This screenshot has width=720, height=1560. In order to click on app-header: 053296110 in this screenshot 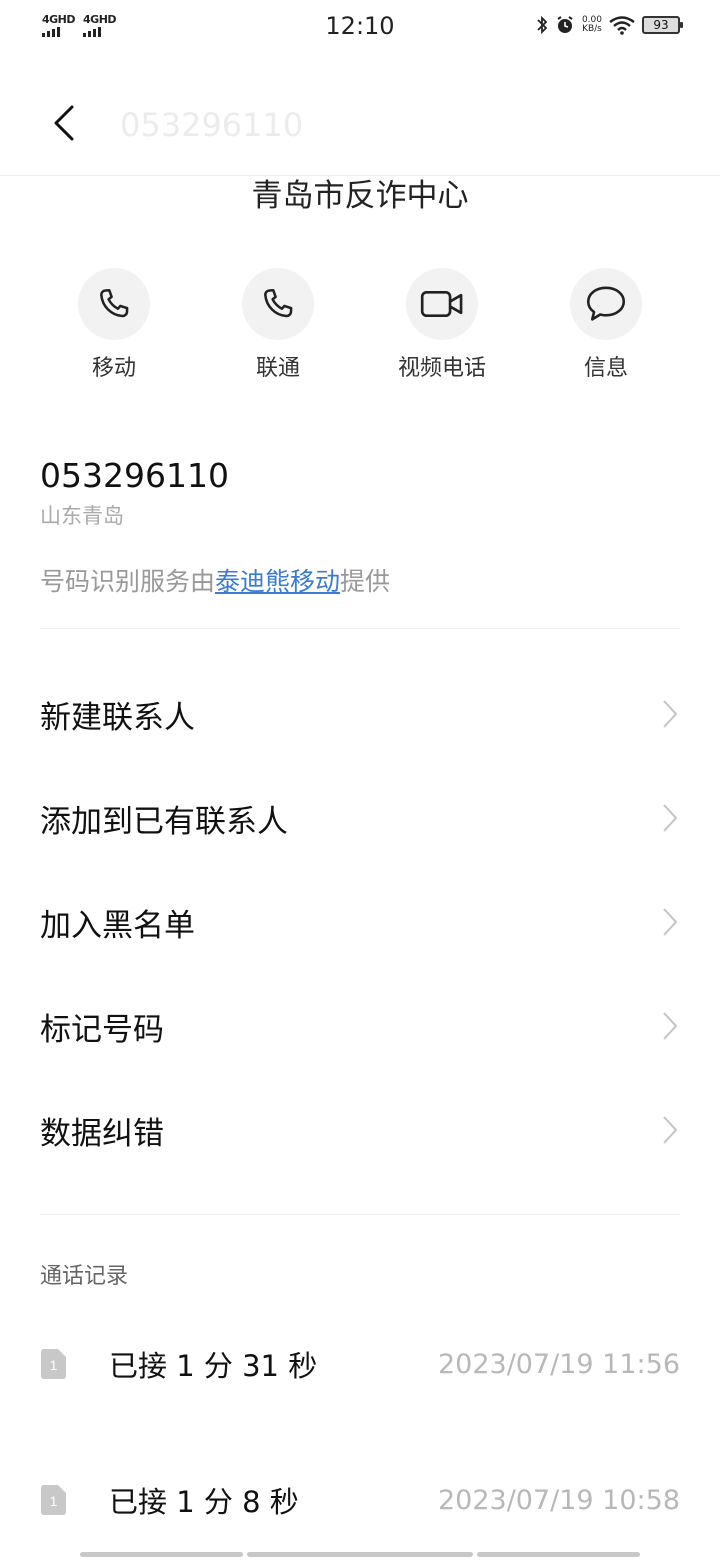, I will do `click(360, 116)`.